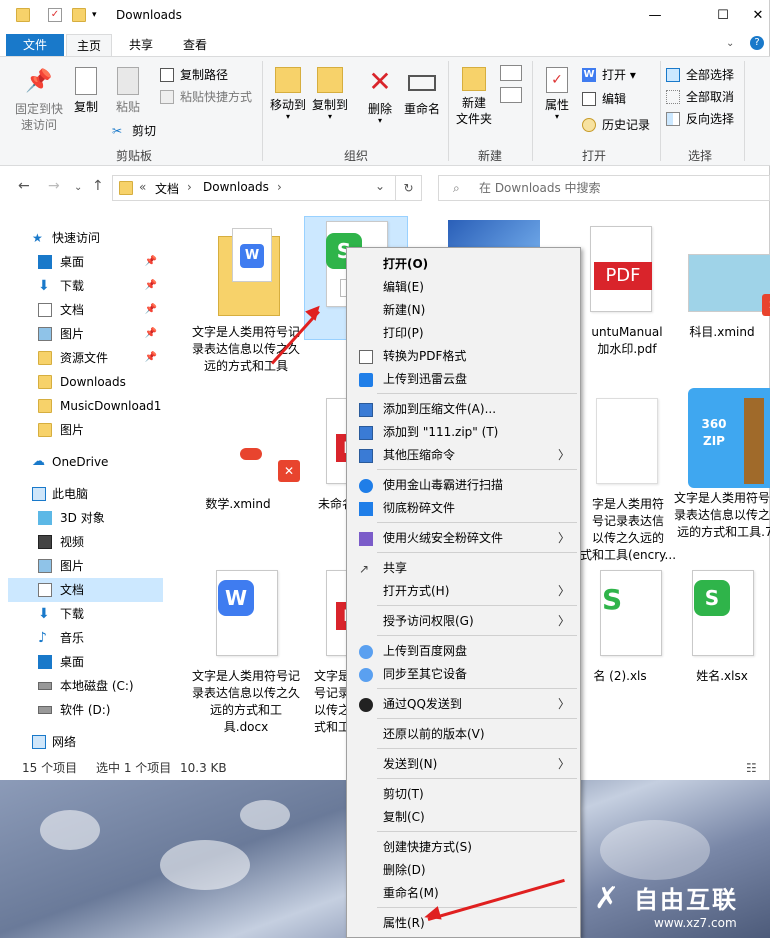  I want to click on address-field: « 文档 › Downloads › ⌄, so click(254, 188).